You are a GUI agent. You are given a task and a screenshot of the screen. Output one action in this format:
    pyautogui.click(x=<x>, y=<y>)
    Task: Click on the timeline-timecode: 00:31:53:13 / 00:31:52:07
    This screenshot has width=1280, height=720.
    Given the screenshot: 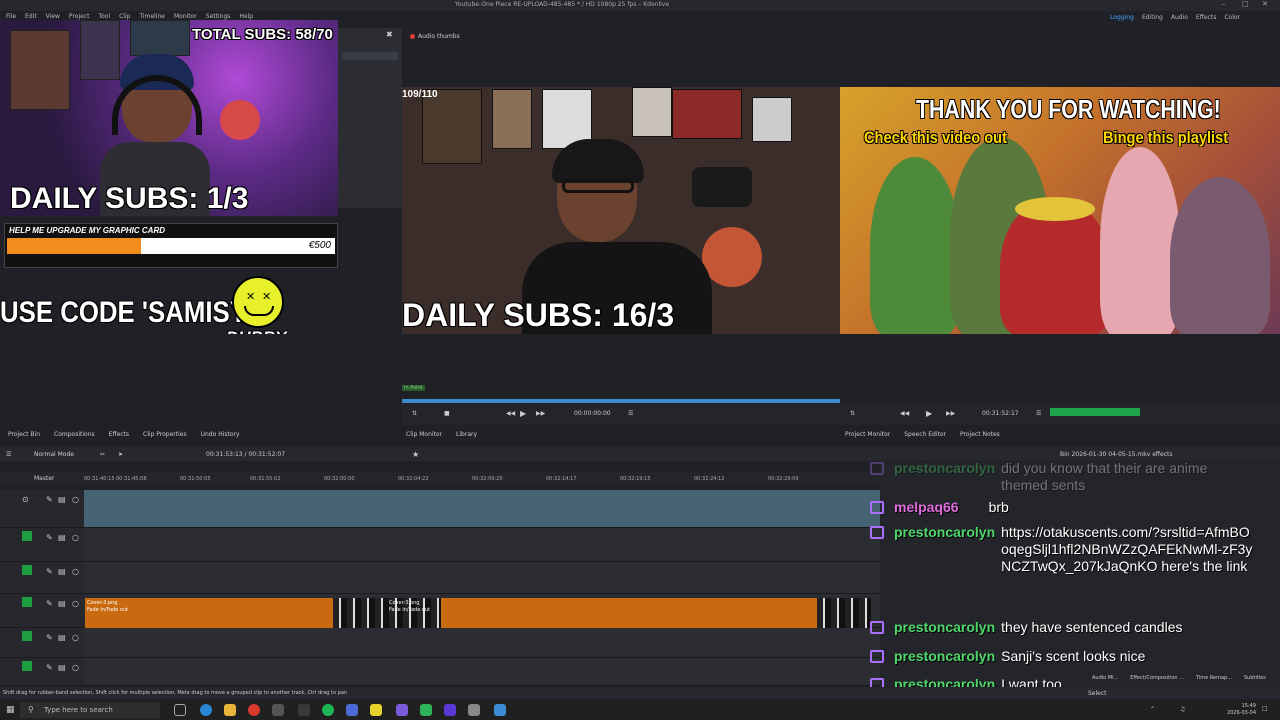 What is the action you would take?
    pyautogui.click(x=245, y=454)
    